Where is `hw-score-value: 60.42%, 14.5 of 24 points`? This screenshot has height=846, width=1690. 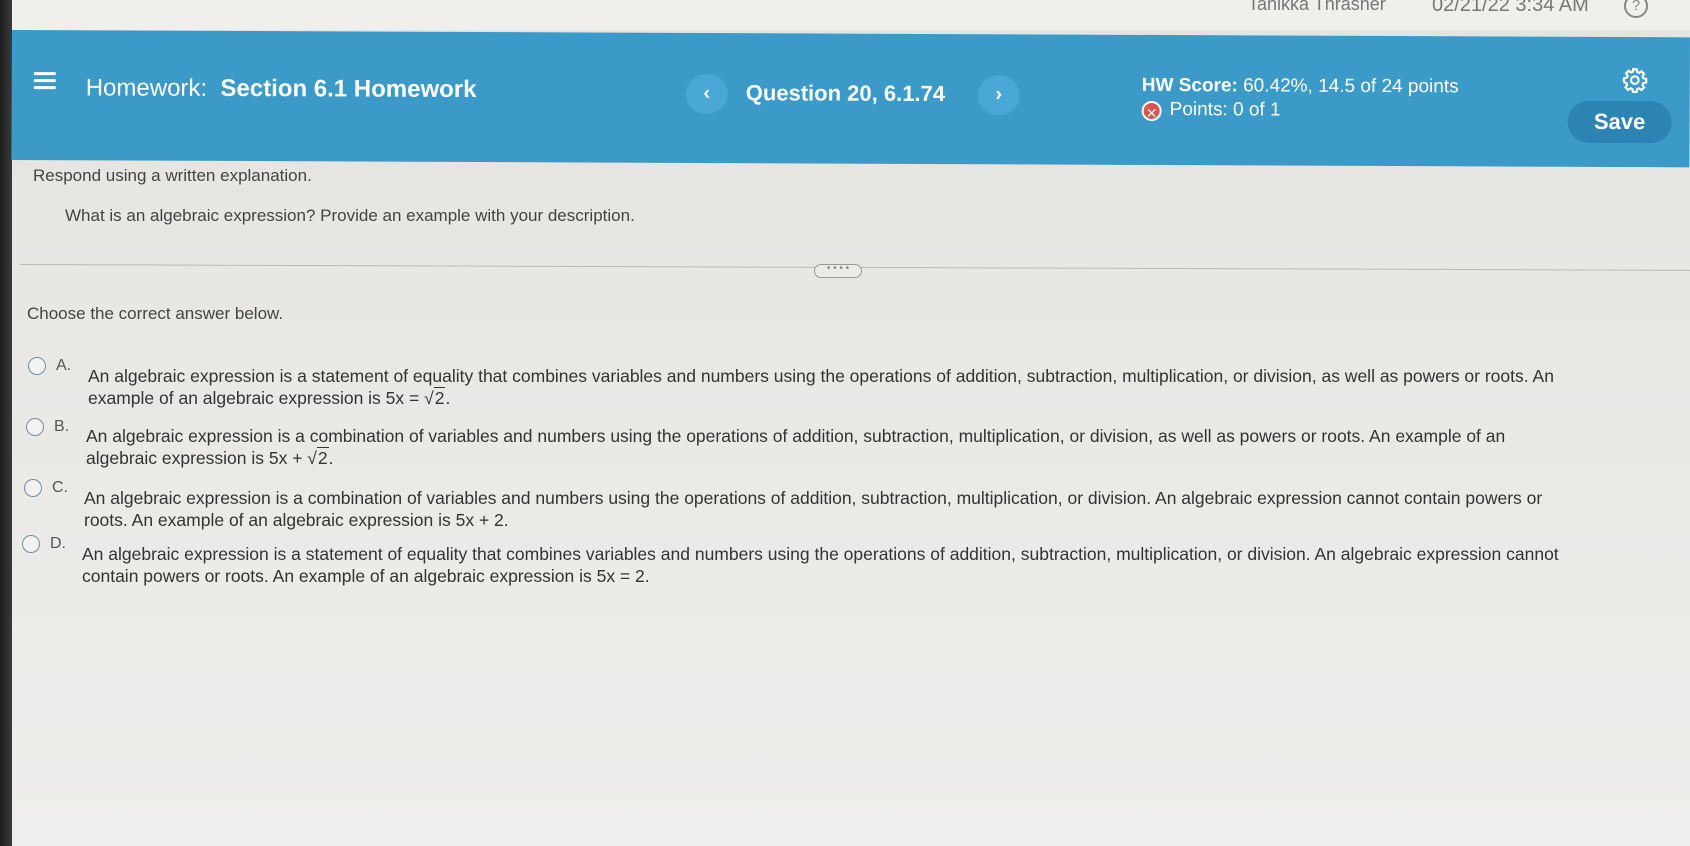
hw-score-value: 60.42%, 14.5 of 24 points is located at coordinates (1351, 86).